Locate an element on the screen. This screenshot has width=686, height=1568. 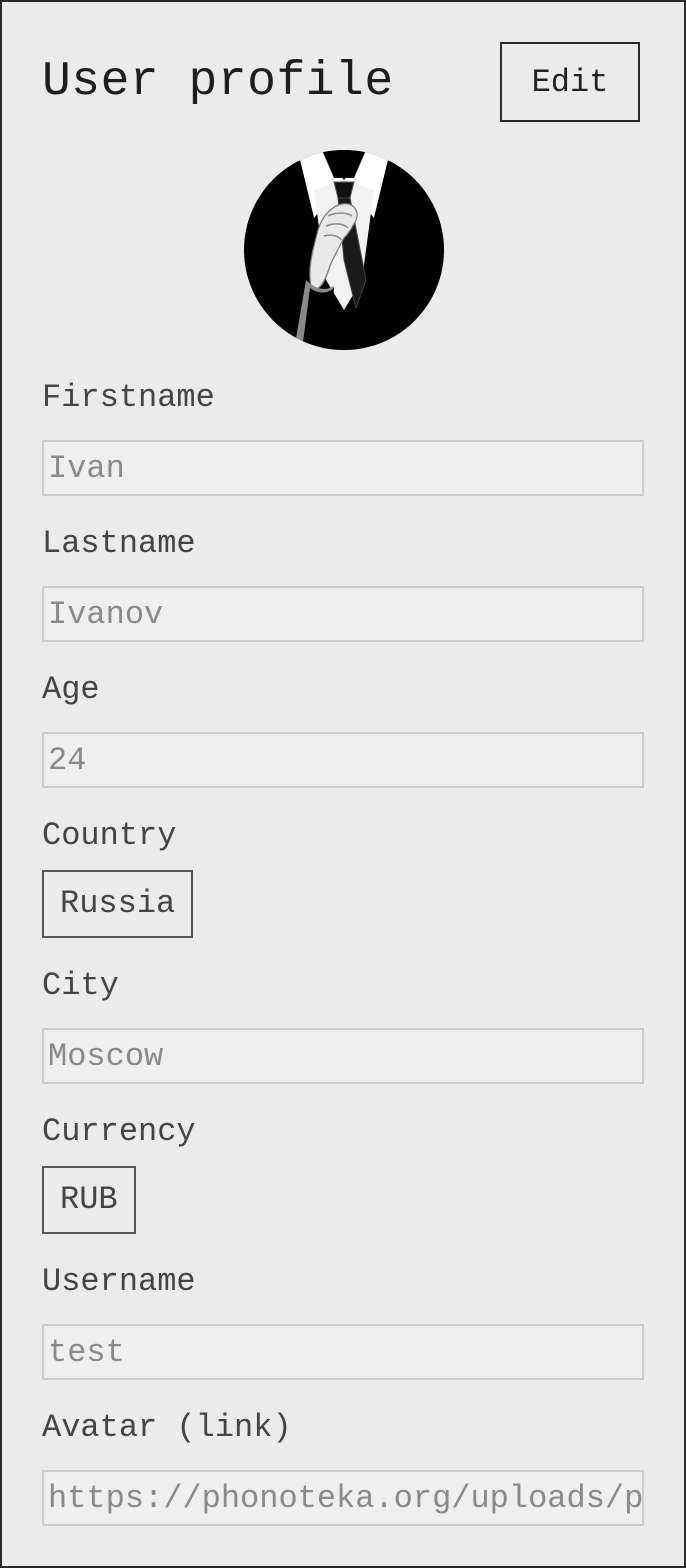
edit-button: Edit is located at coordinates (570, 82).